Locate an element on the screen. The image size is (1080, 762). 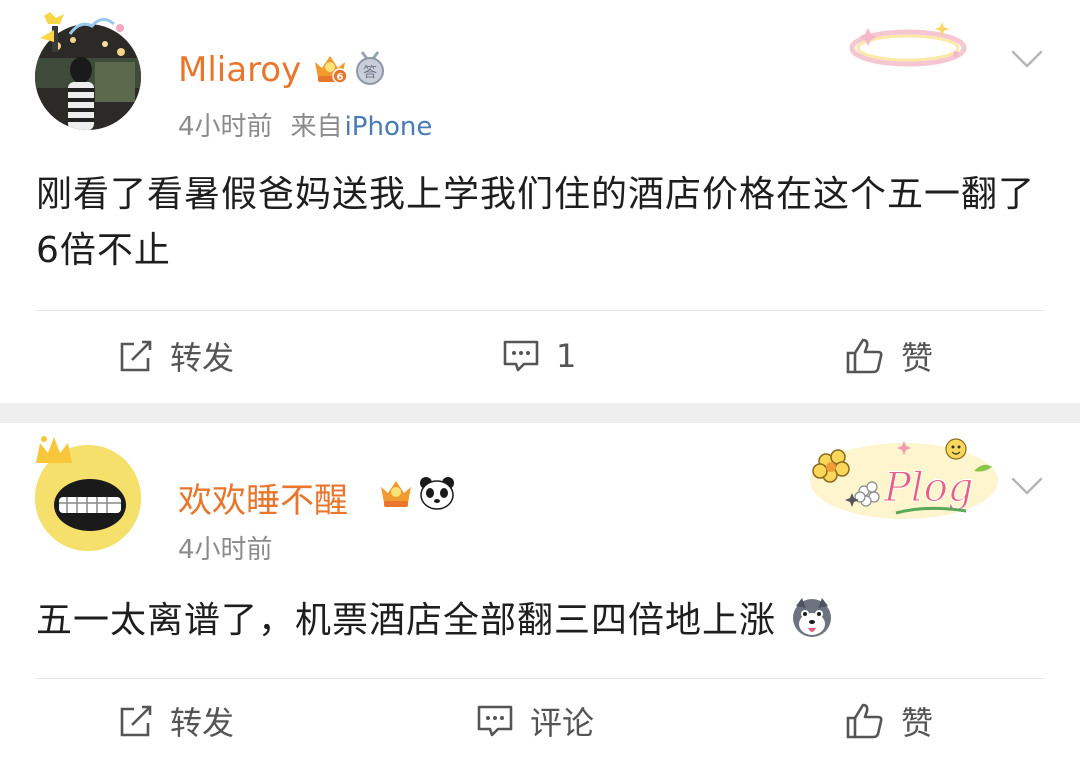
medal-text: 答 is located at coordinates (370, 72).